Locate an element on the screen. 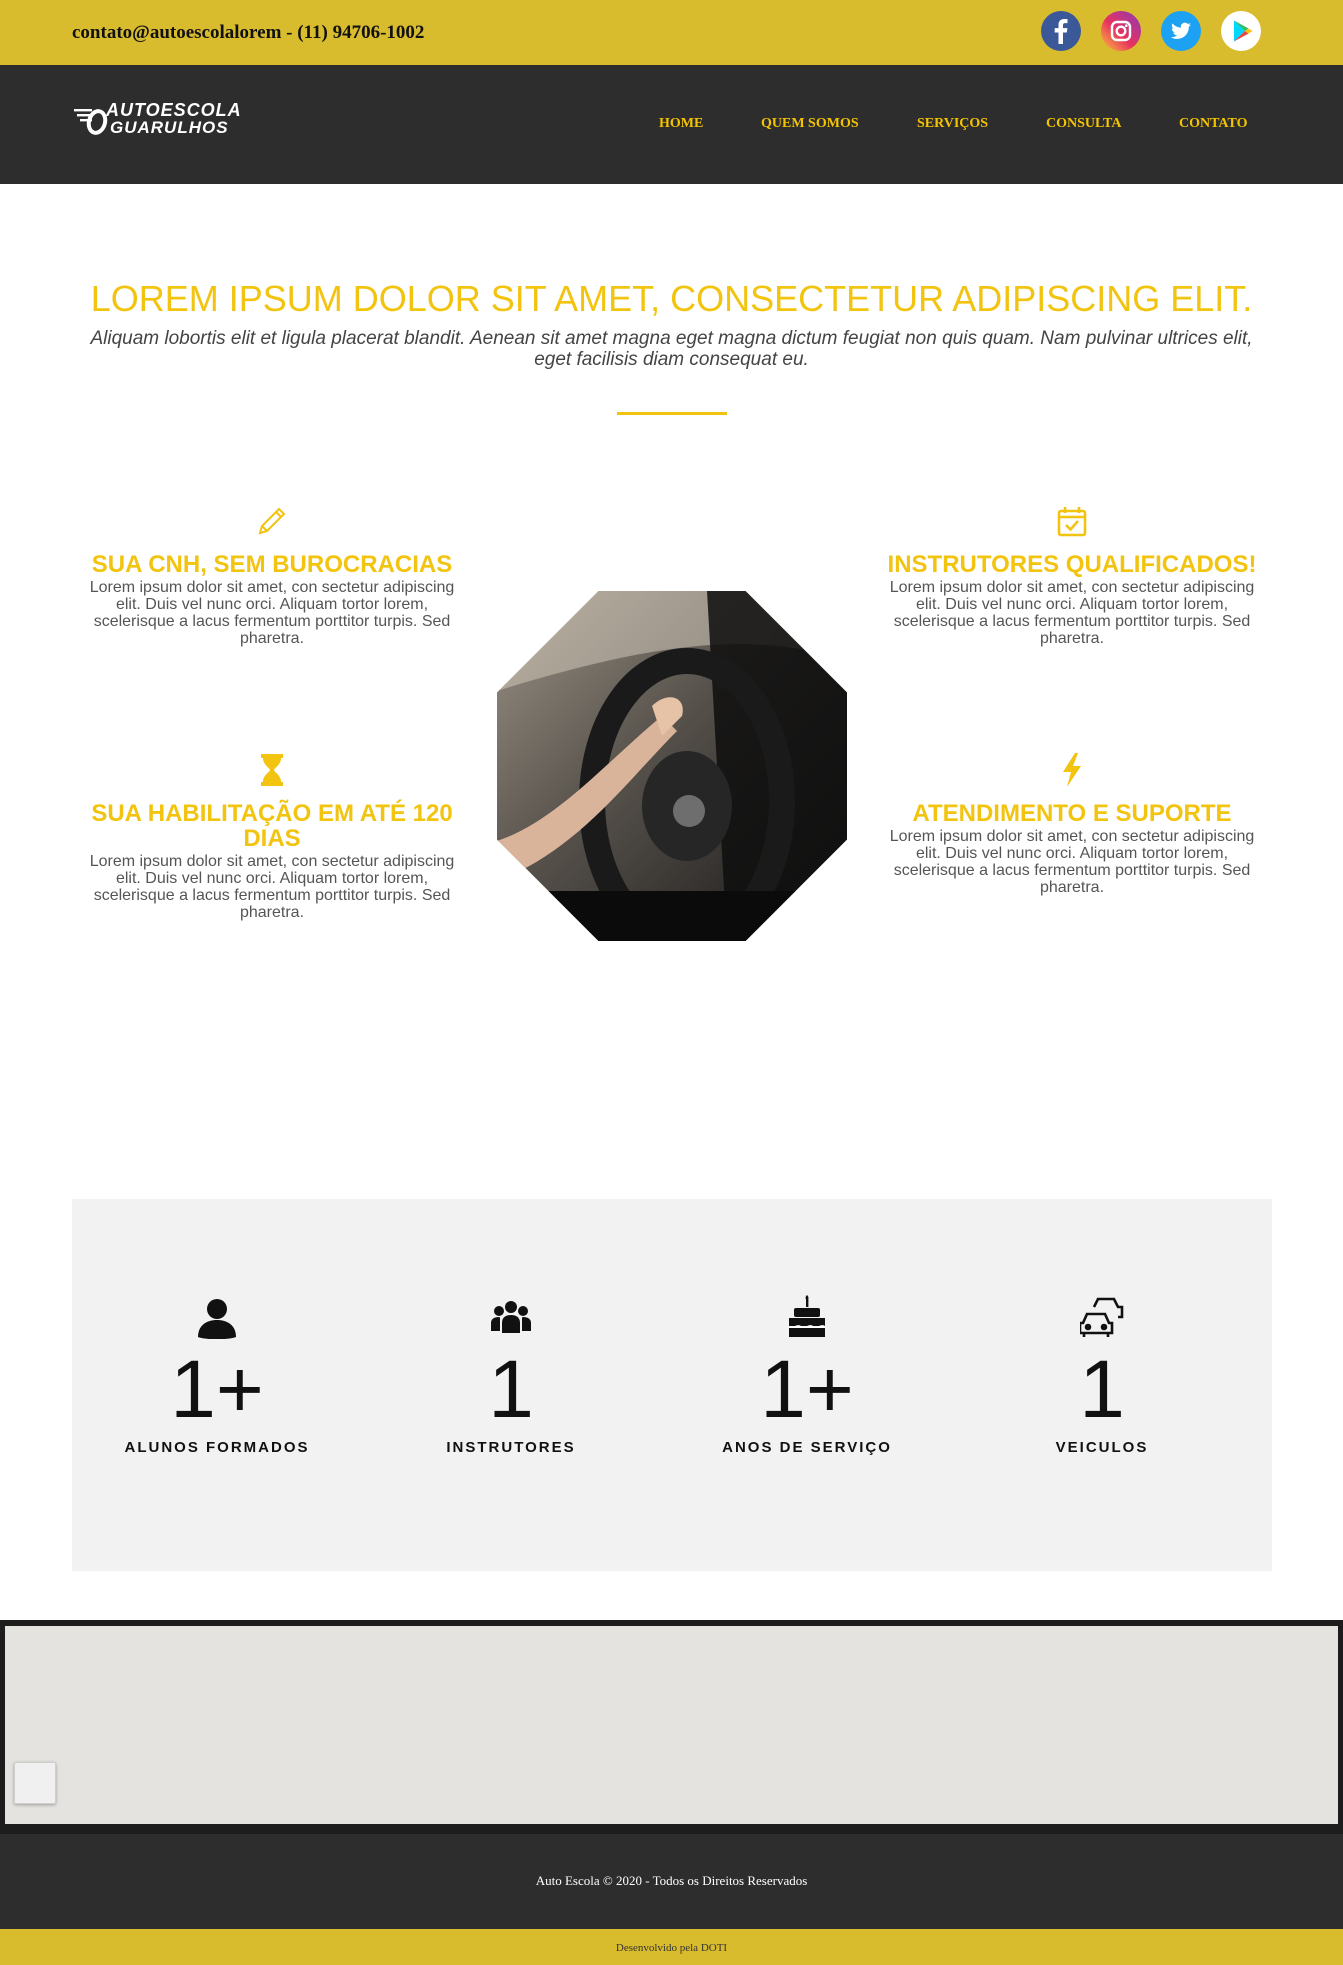 This screenshot has height=1965, width=1343. map-canvas is located at coordinates (671, 1725).